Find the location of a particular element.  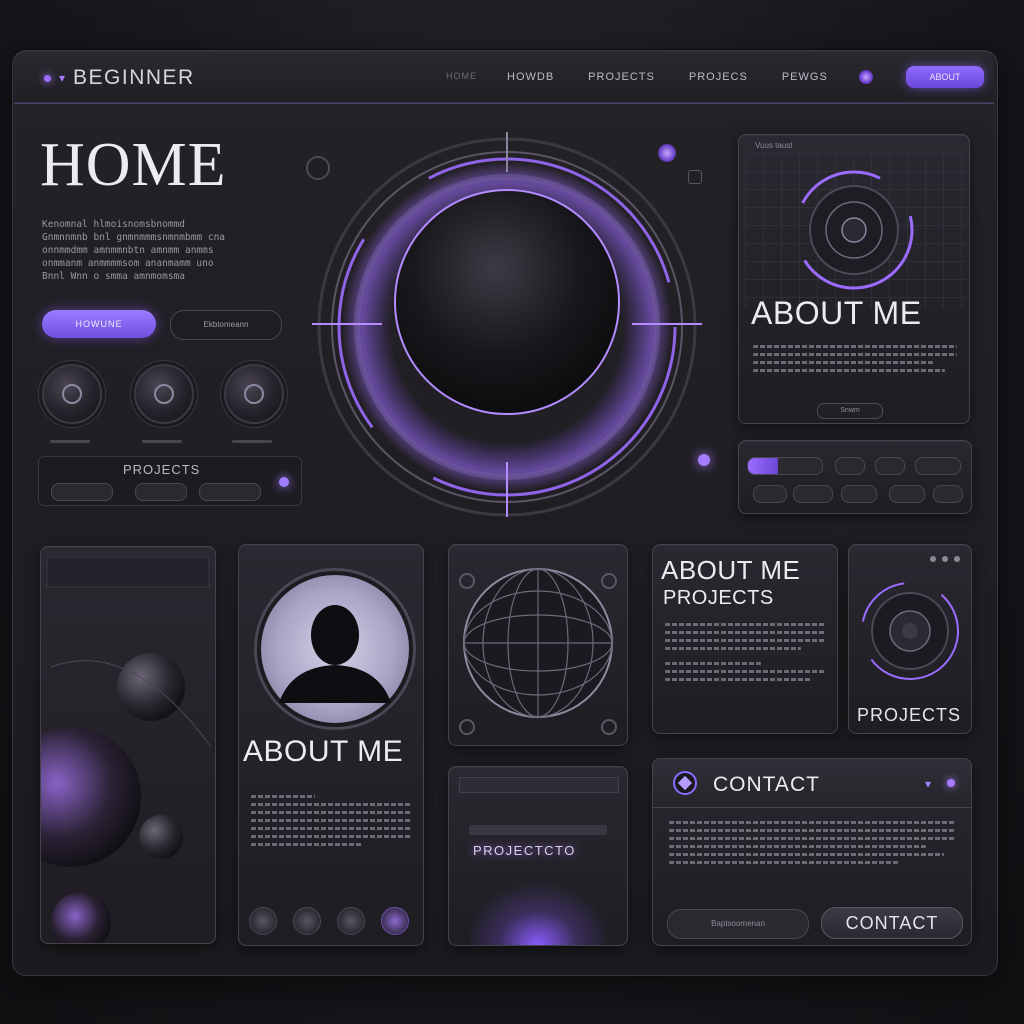

projects-bar-label: PROJECTS is located at coordinates (162, 469).